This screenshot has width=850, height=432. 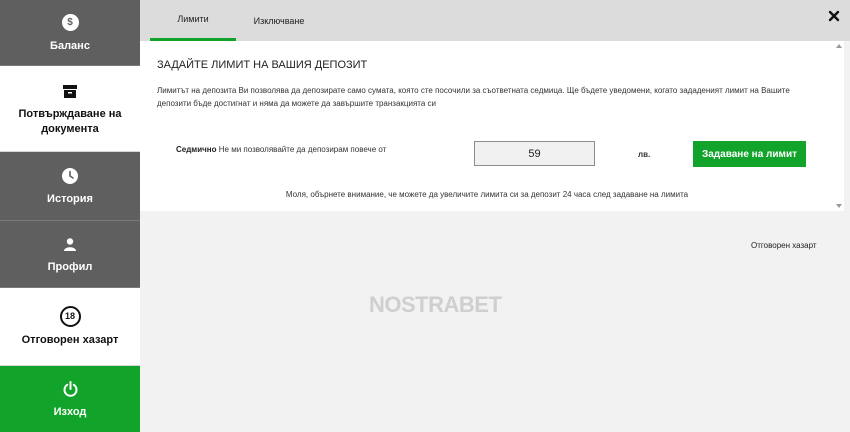 I want to click on sidebar-item-balance: $ Баланс, so click(x=70, y=33).